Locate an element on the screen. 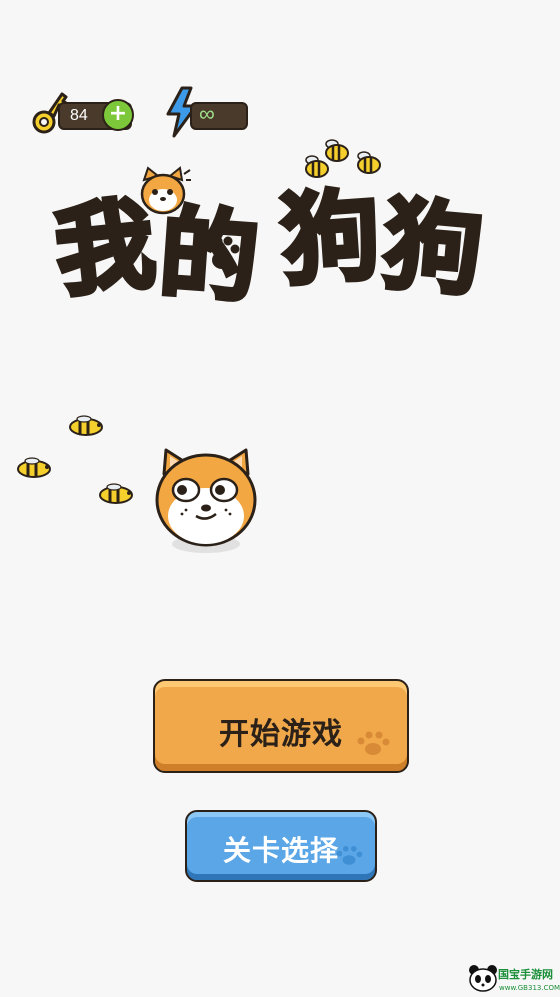  watermark-url: www.GB313.COM is located at coordinates (529, 988).